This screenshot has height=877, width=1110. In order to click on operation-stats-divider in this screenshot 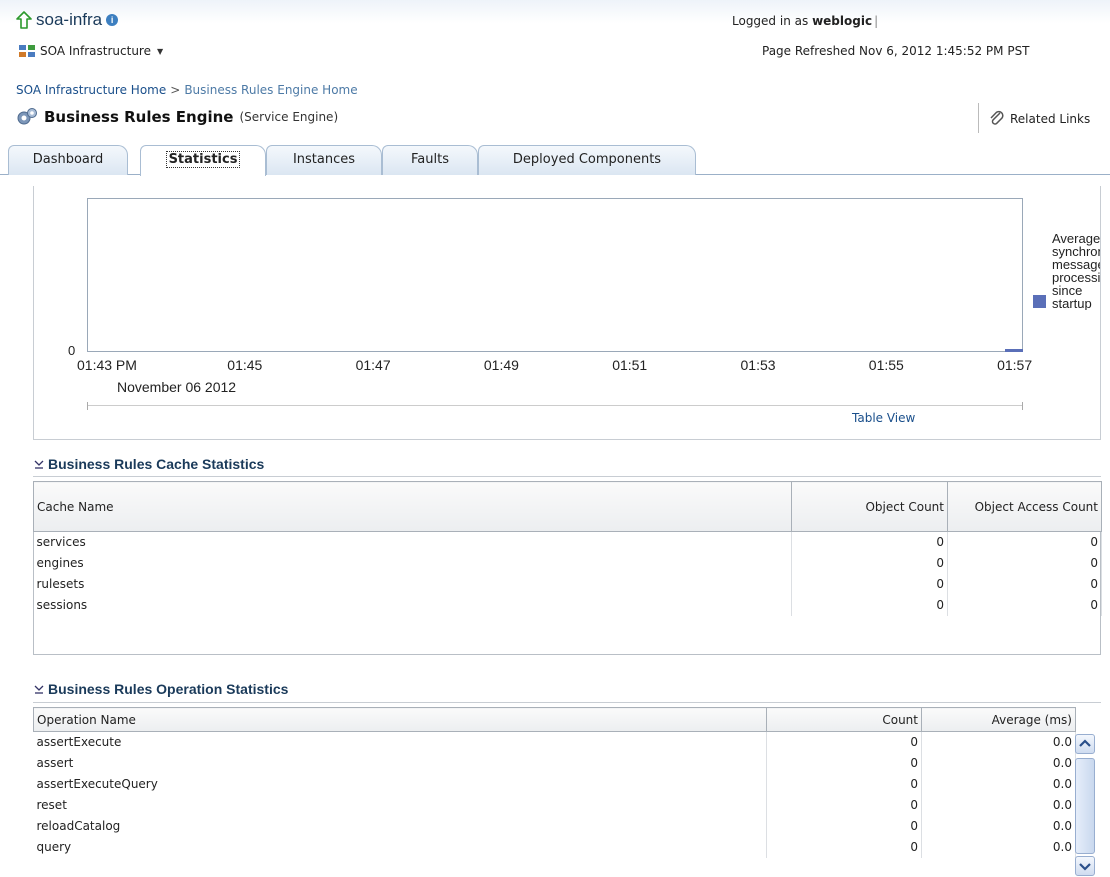, I will do `click(567, 702)`.